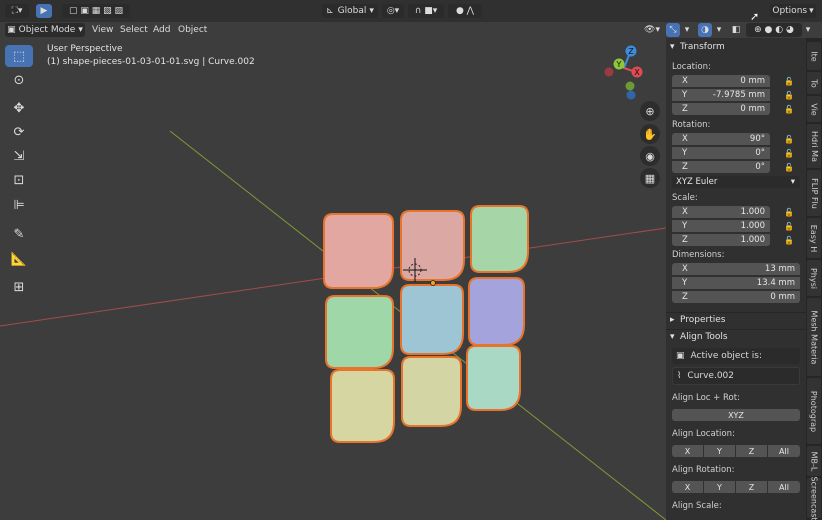 This screenshot has height=520, width=822. I want to click on scale-x-field: X 1.000, so click(721, 212).